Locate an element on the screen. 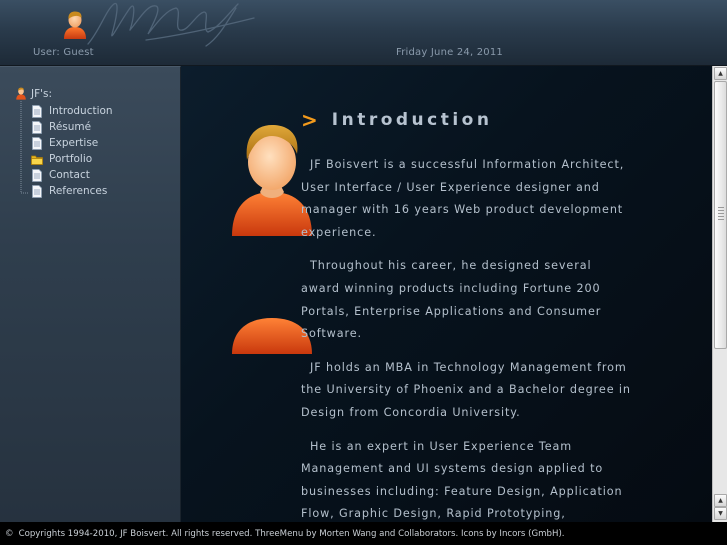 This screenshot has height=545, width=727. vertical-scrollbar: ▲ ▲ ▼ is located at coordinates (719, 294).